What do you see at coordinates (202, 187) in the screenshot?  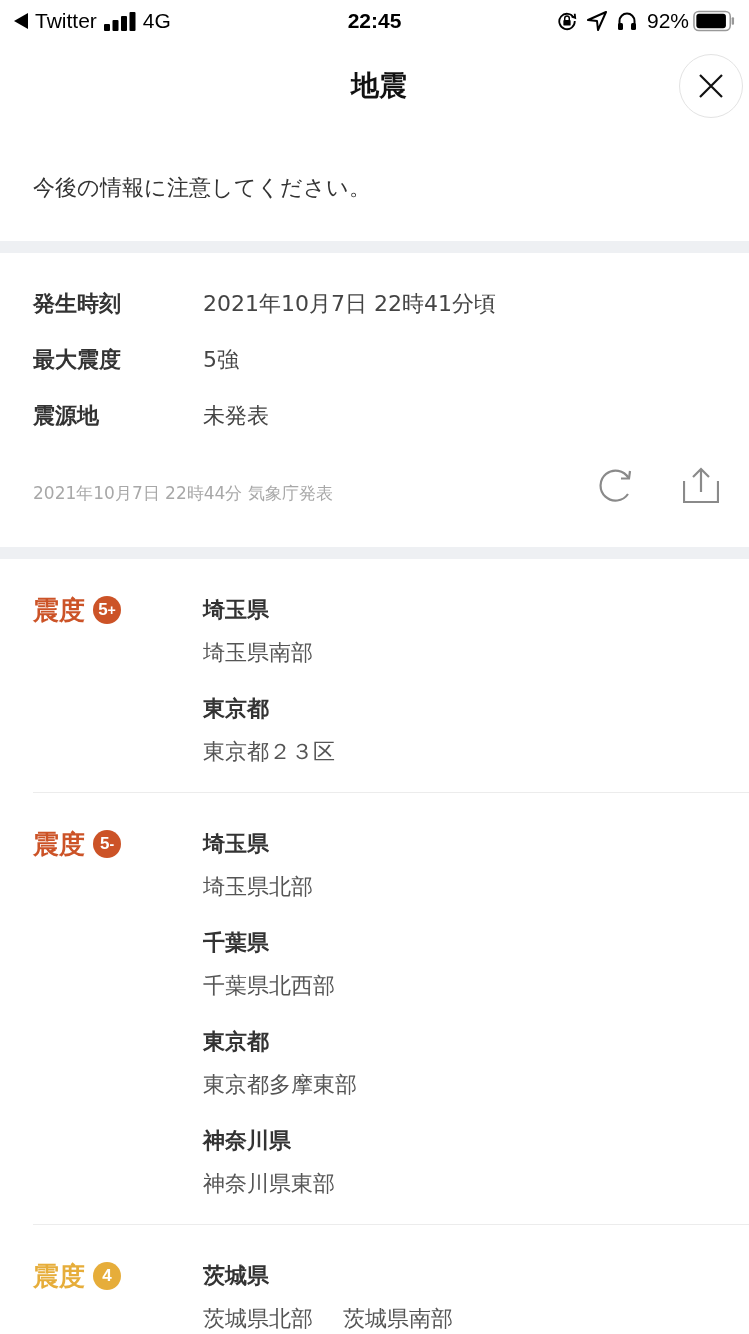 I see `notice-text: 今後の情報に注意してください。` at bounding box center [202, 187].